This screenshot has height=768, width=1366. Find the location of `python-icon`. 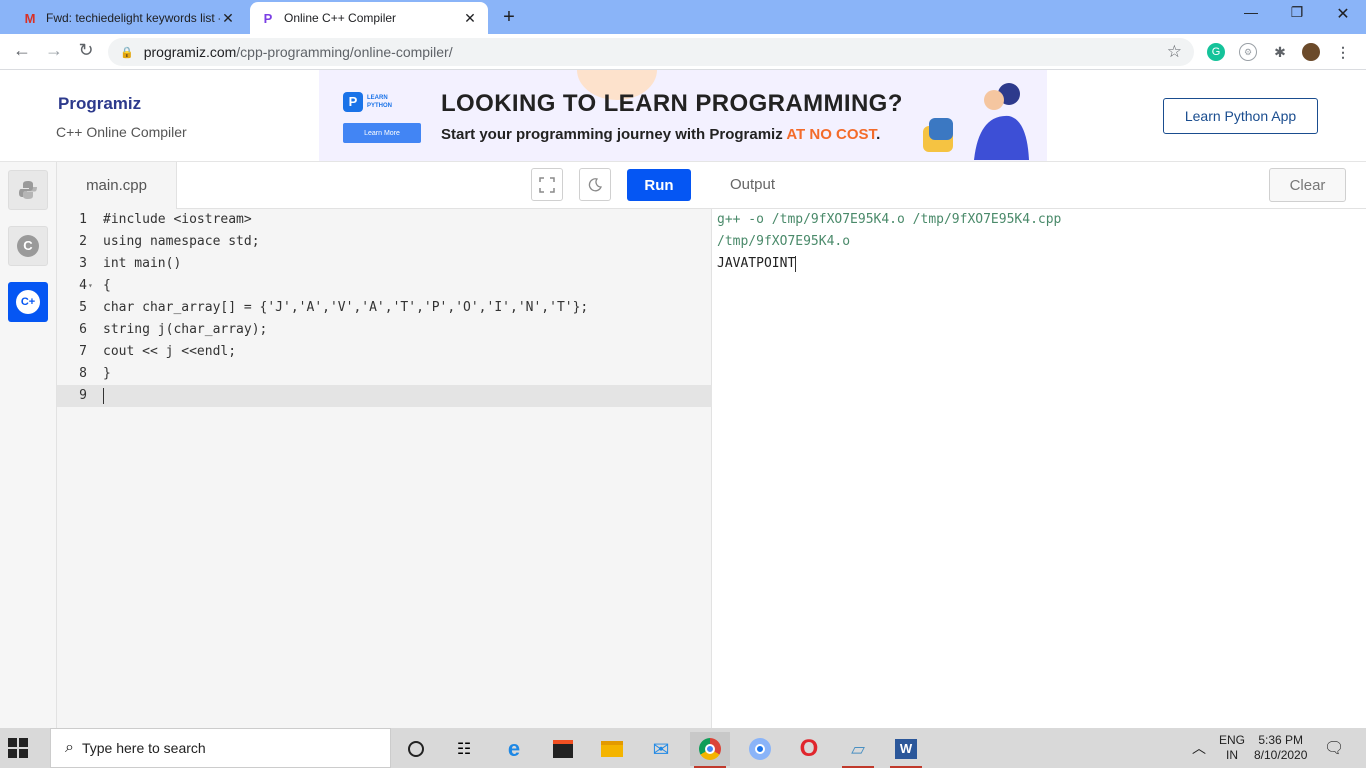

python-icon is located at coordinates (28, 190).